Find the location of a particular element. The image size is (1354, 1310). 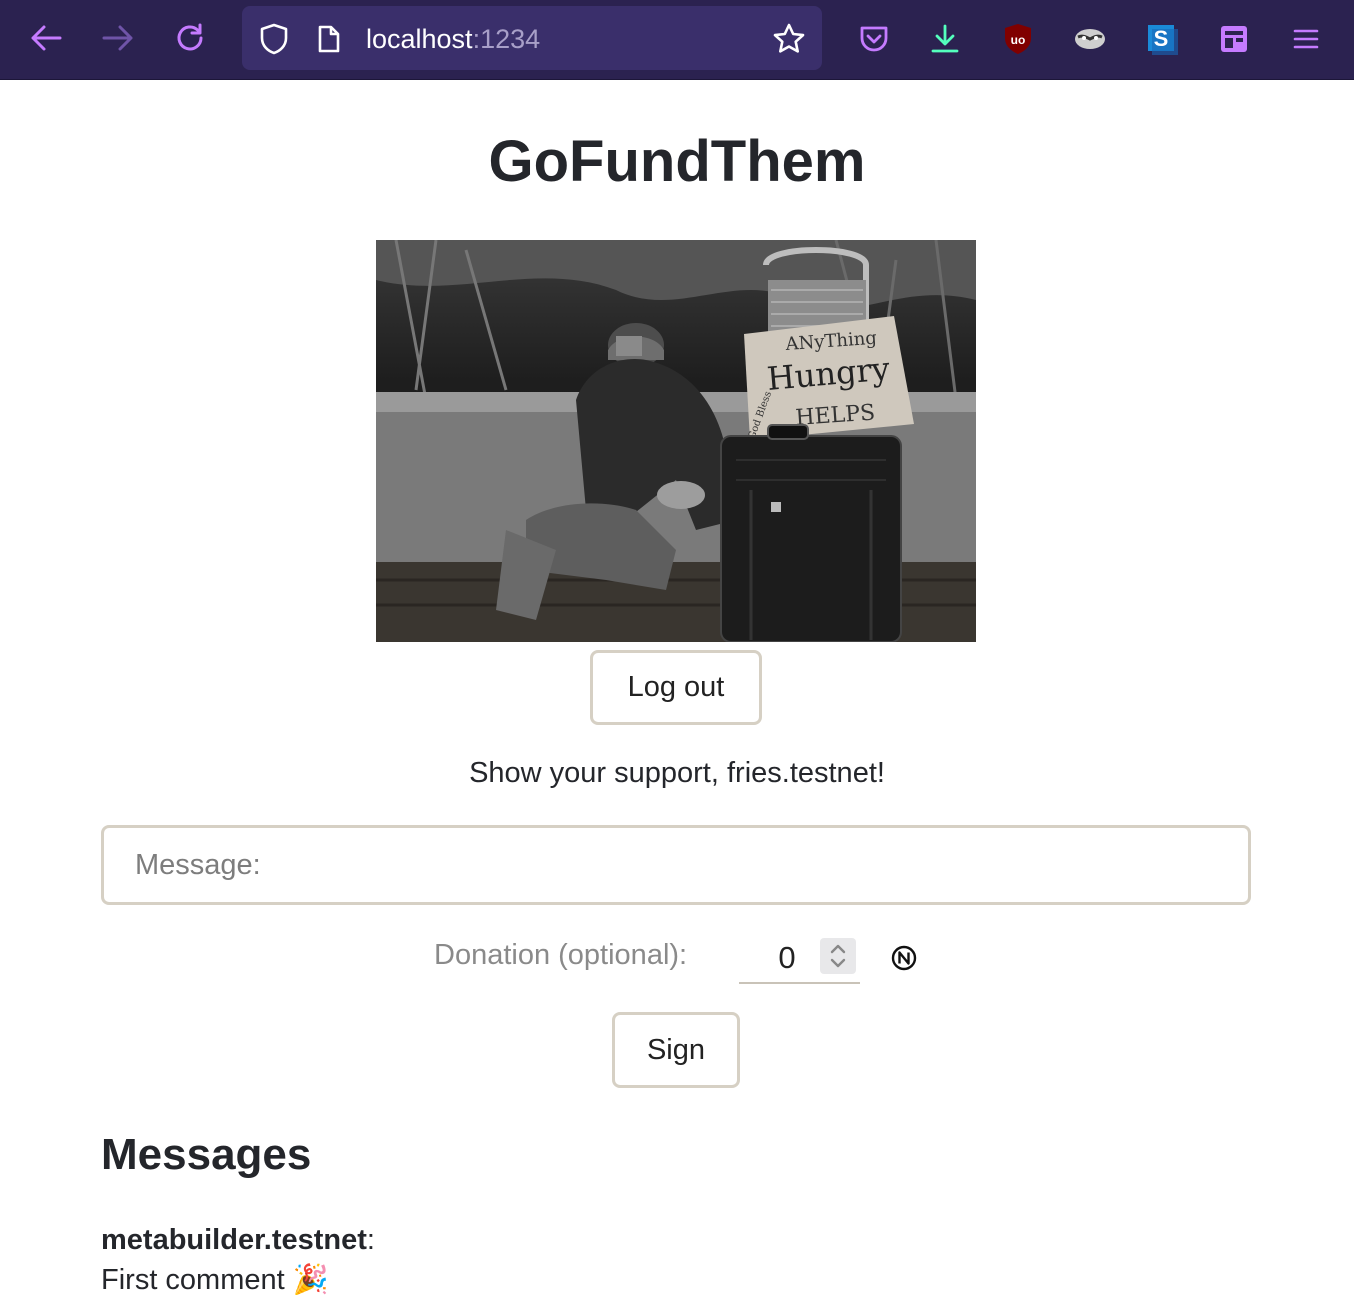

svg-text: S is located at coordinates (1161, 38).